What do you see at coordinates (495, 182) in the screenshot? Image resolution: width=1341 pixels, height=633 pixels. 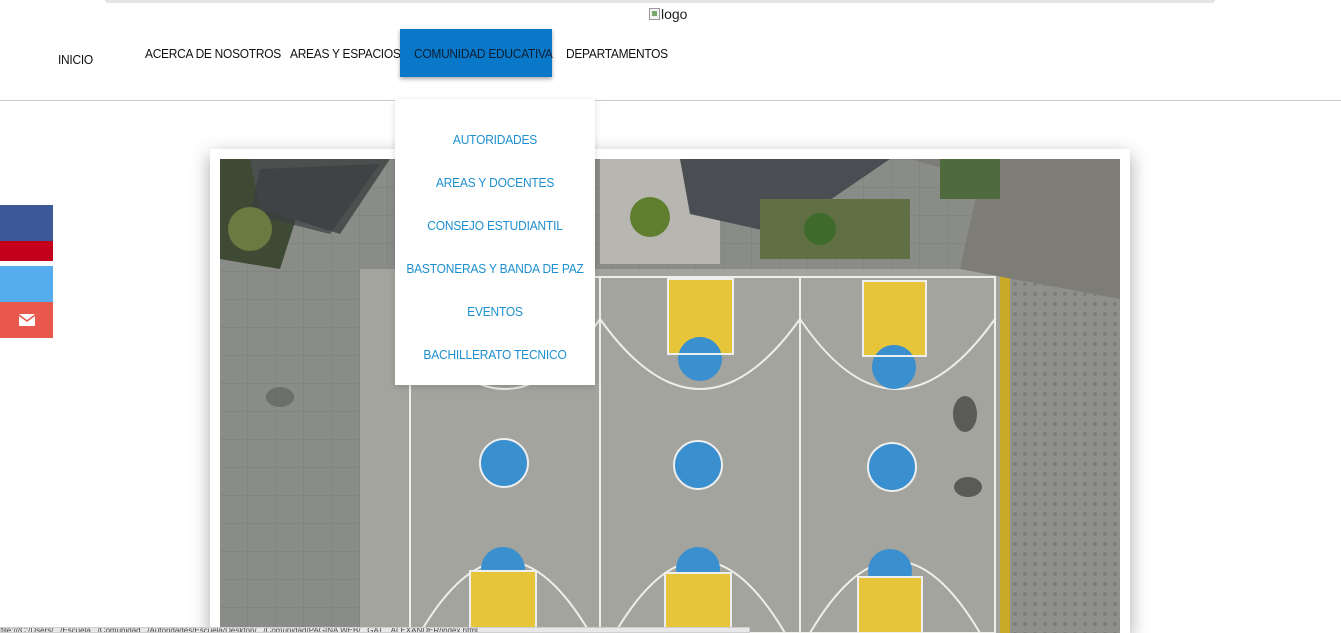 I see `dropdown-item-areas-docentes: AREAS Y DOCENTES` at bounding box center [495, 182].